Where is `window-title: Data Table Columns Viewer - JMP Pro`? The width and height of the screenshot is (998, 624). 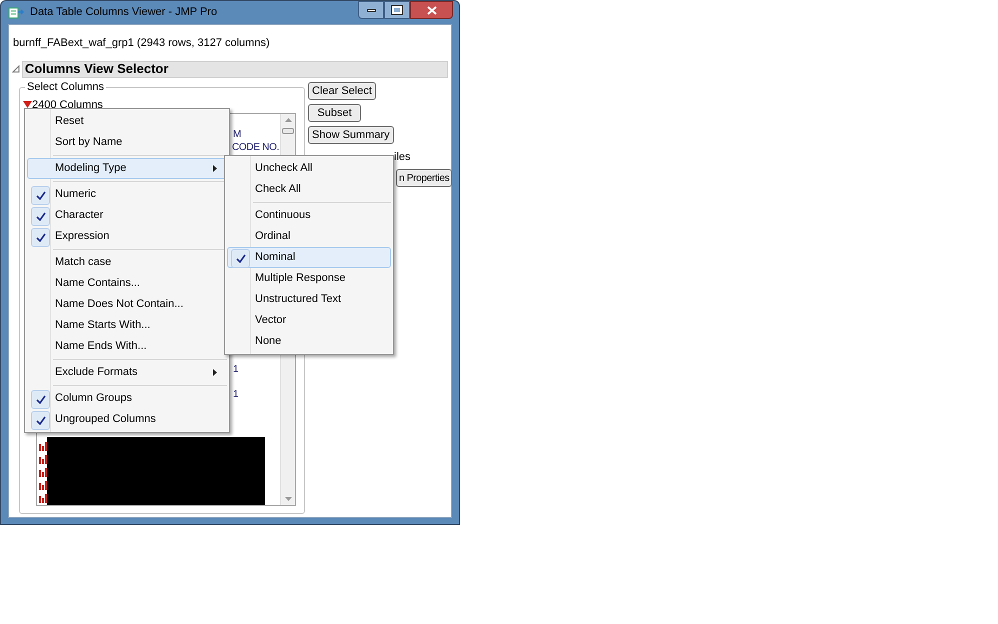
window-title: Data Table Columns Viewer - JMP Pro is located at coordinates (124, 12).